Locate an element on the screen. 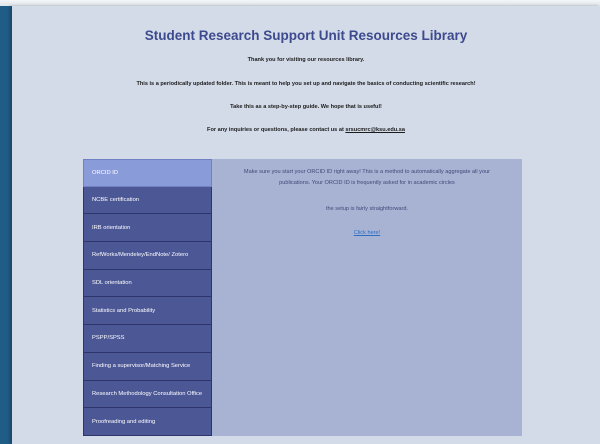  tab-orcid-id: ORCID ID is located at coordinates (147, 173).